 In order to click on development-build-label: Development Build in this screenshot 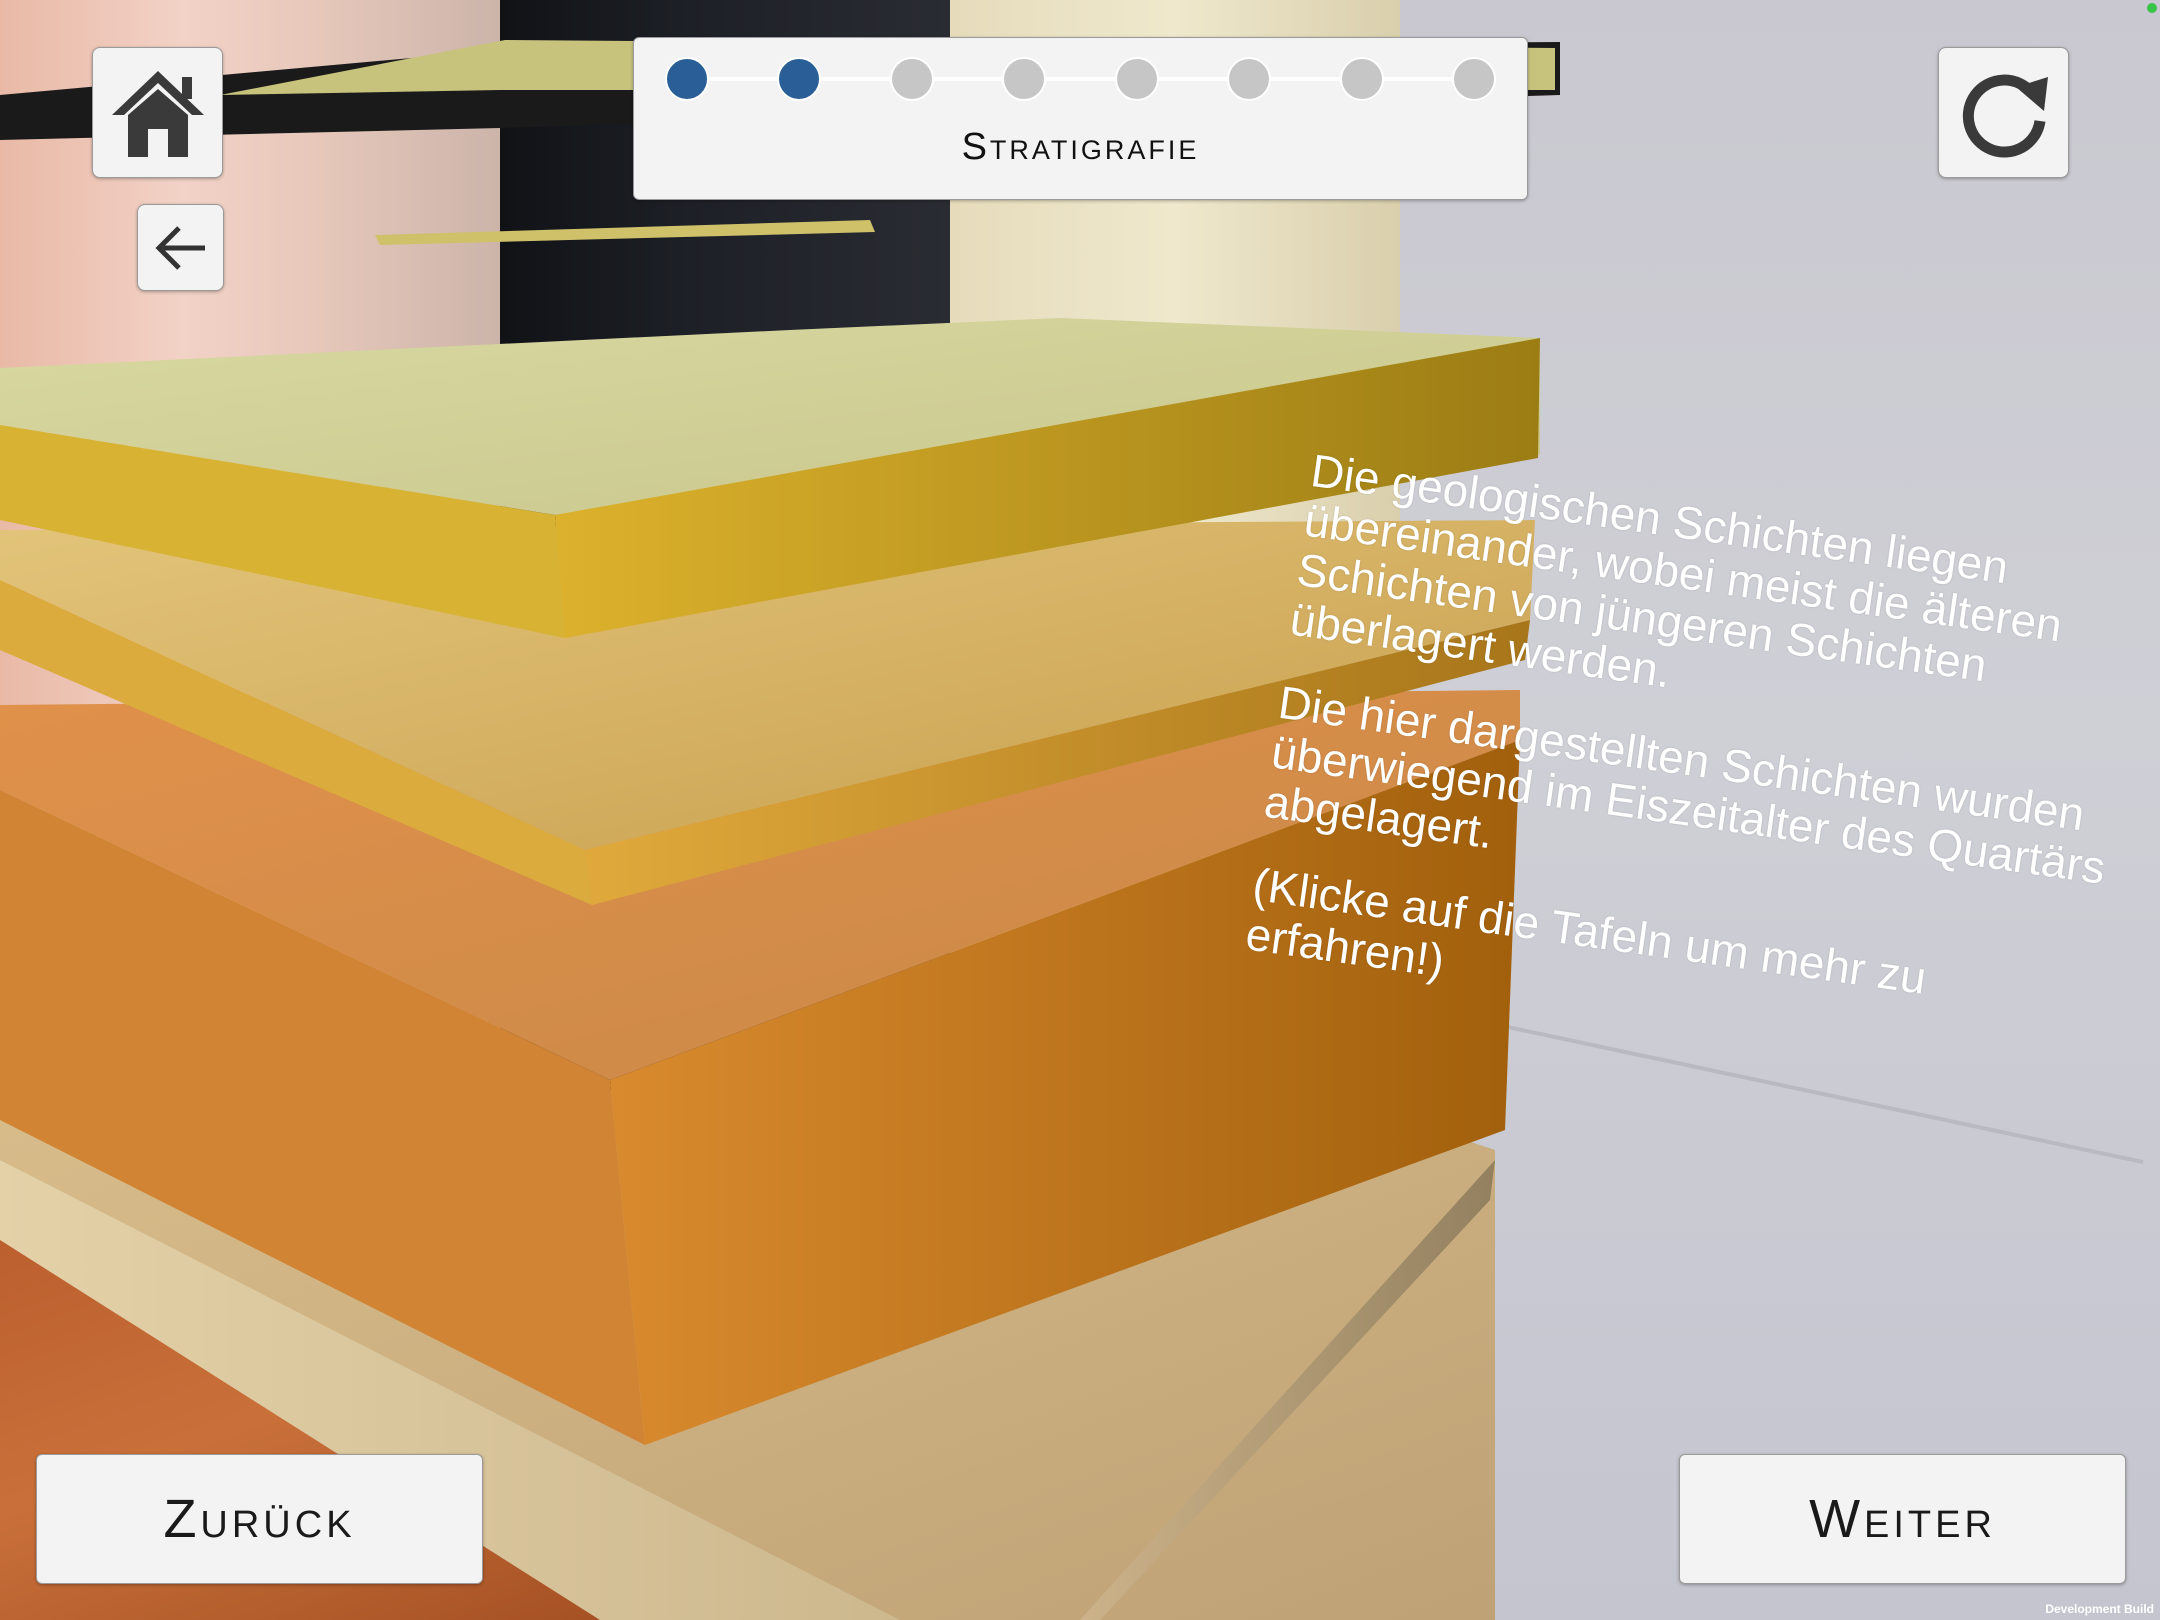, I will do `click(2099, 1609)`.